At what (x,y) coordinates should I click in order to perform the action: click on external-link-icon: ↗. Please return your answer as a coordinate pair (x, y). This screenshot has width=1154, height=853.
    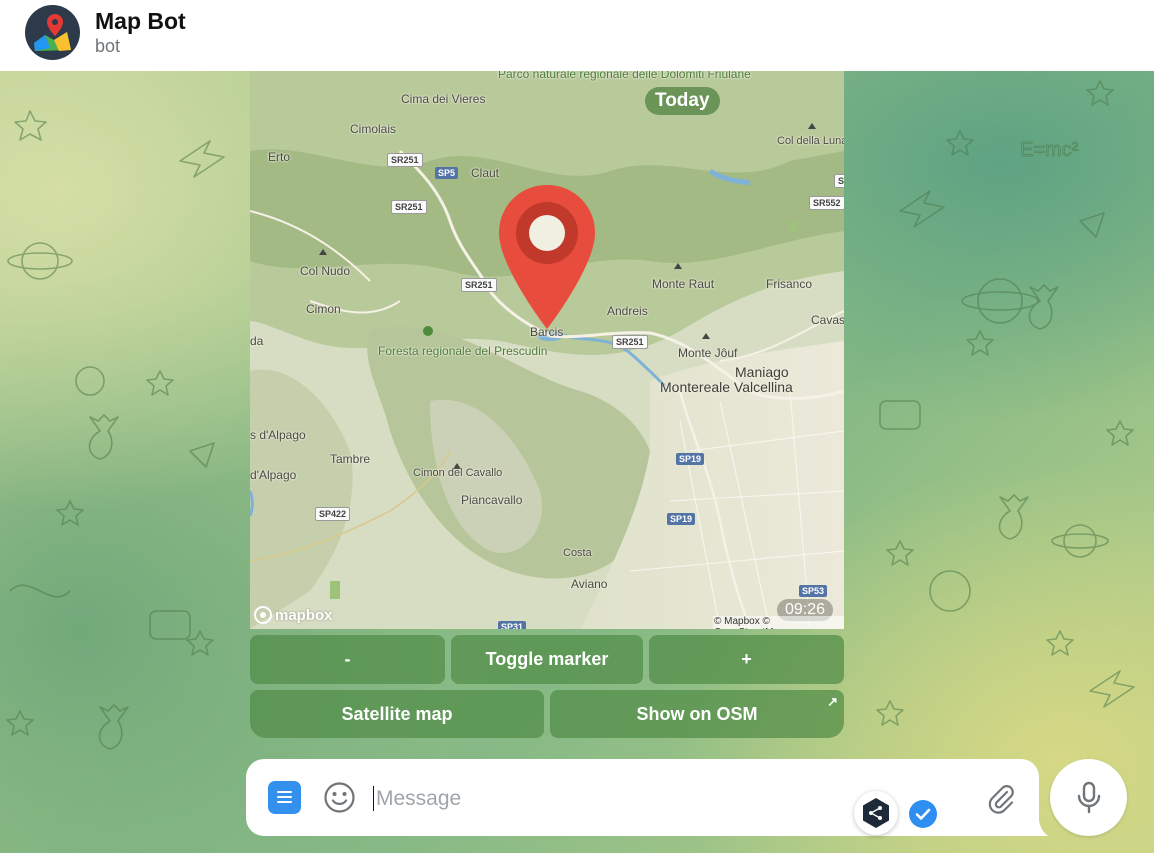
    Looking at the image, I should click on (832, 701).